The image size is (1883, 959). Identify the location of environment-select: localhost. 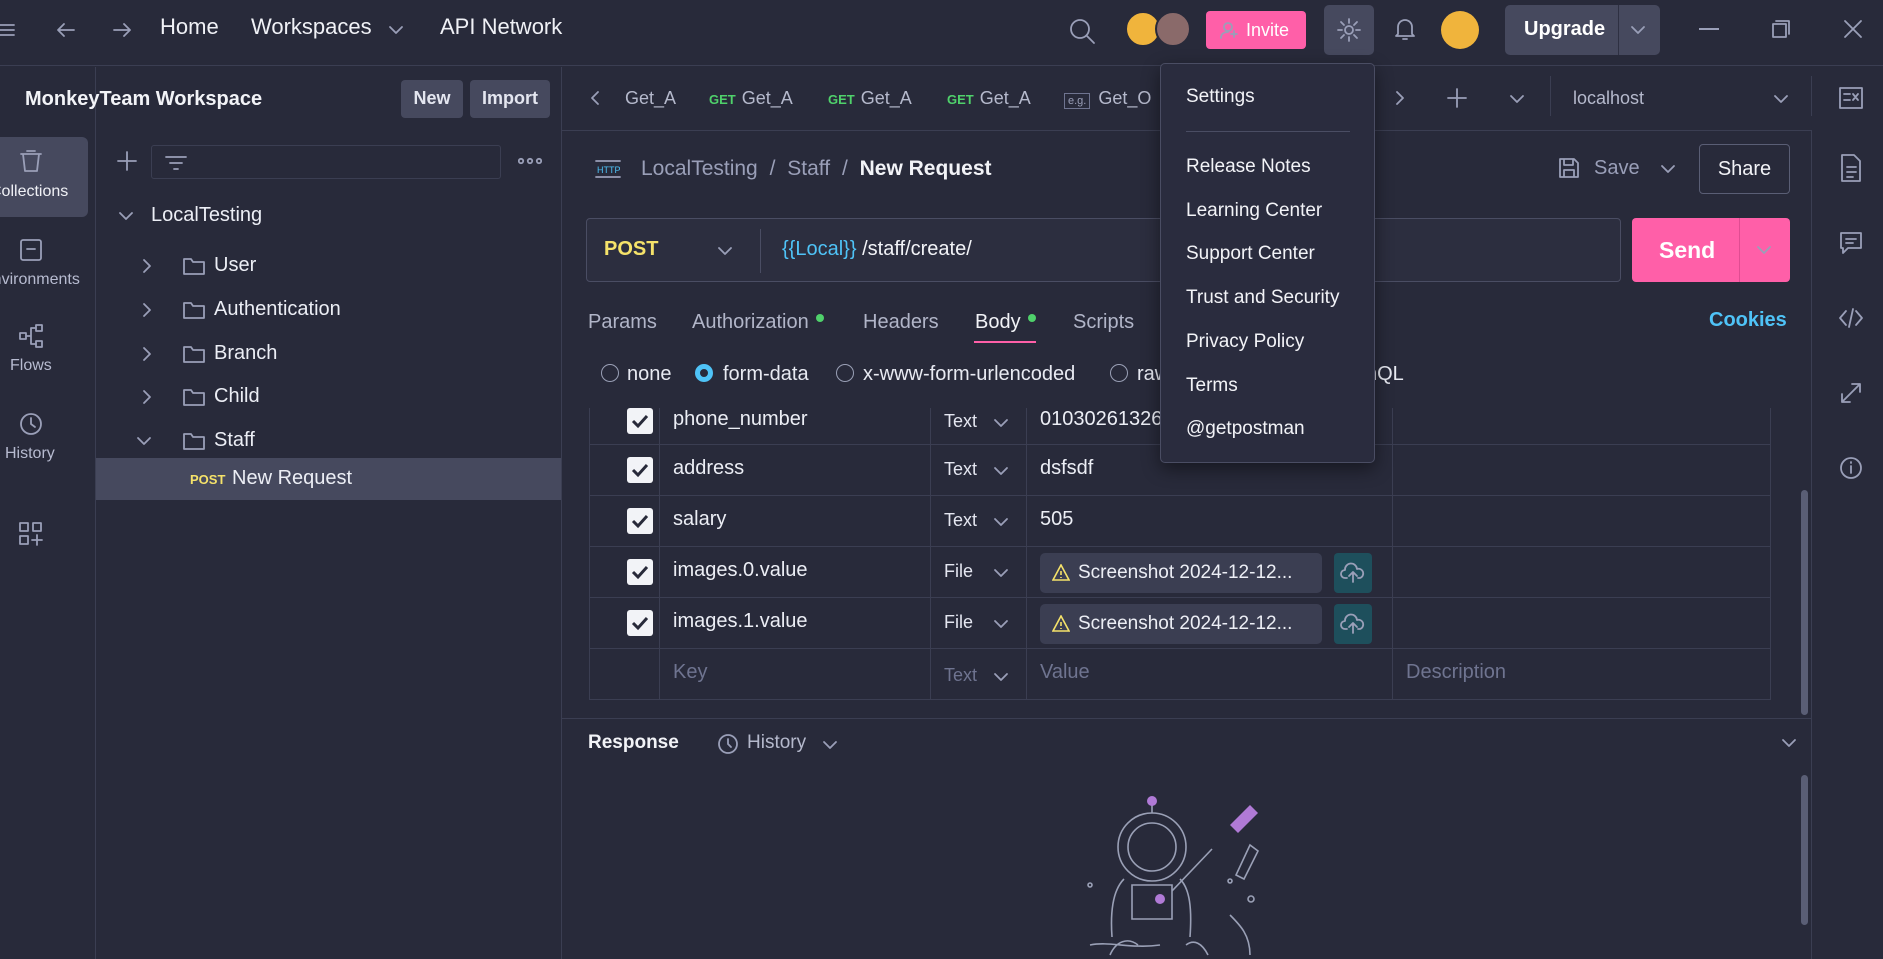
(1608, 98).